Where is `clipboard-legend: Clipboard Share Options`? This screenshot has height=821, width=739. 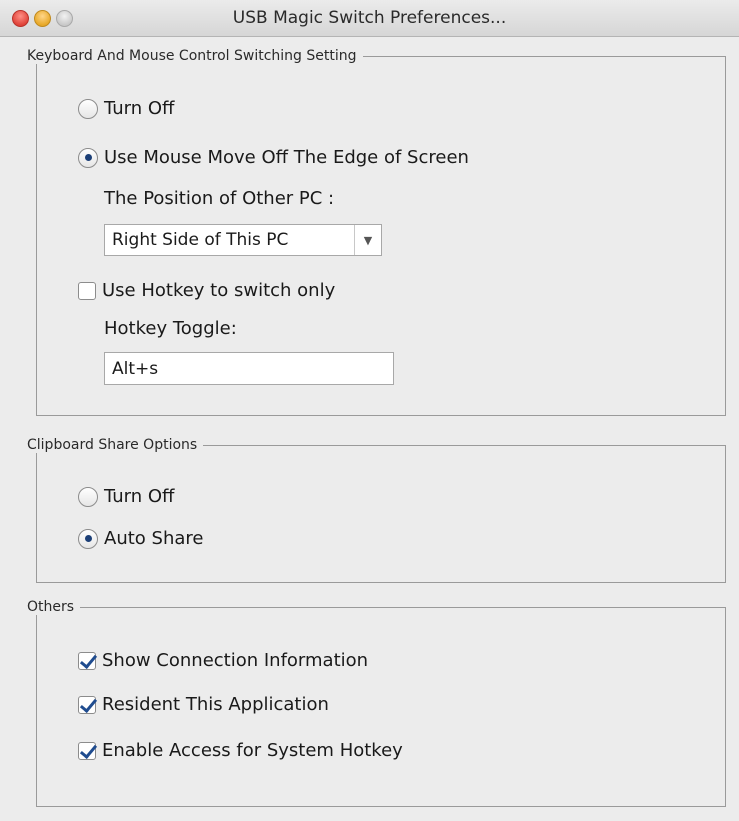
clipboard-legend: Clipboard Share Options is located at coordinates (113, 445).